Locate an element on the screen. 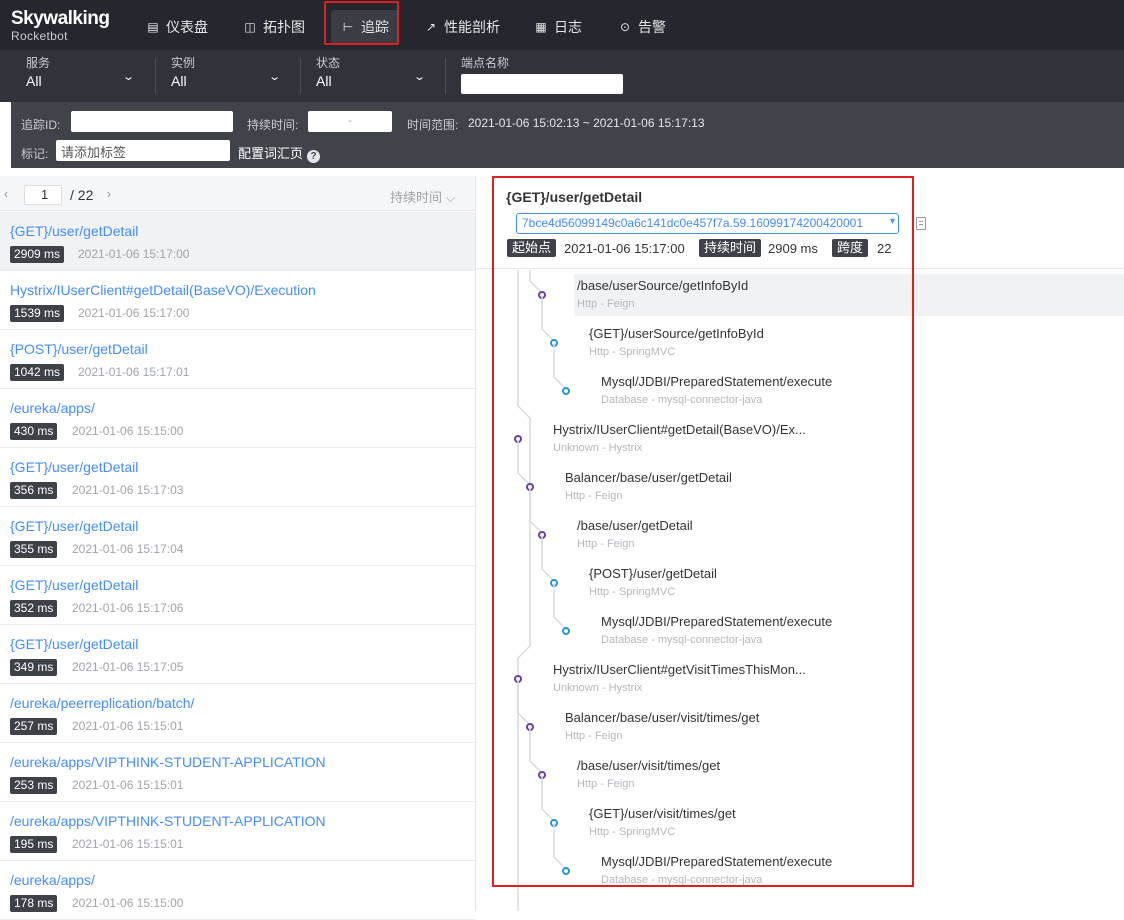  nav-profile: ↗ 性能剖析 is located at coordinates (462, 27).